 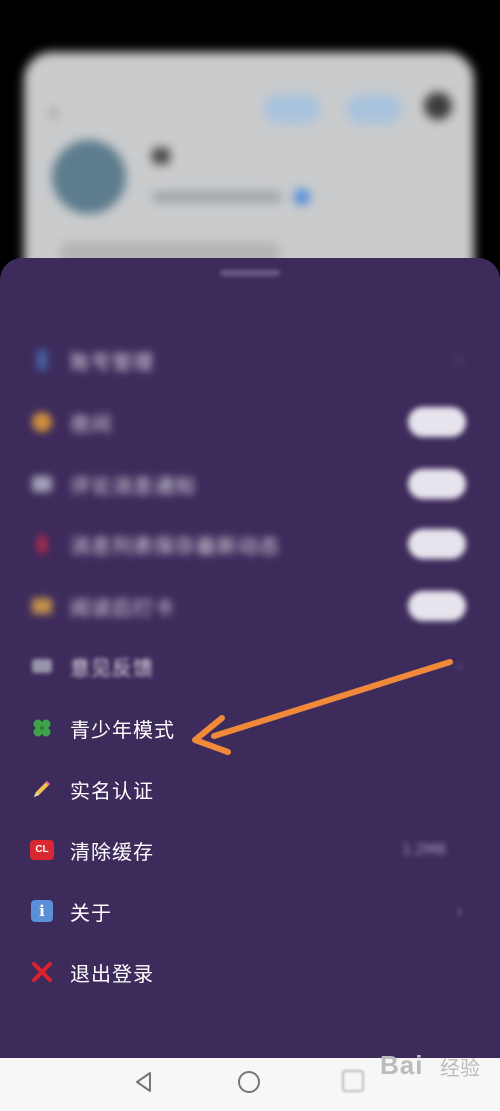 What do you see at coordinates (42, 911) in the screenshot?
I see `info-icon: i` at bounding box center [42, 911].